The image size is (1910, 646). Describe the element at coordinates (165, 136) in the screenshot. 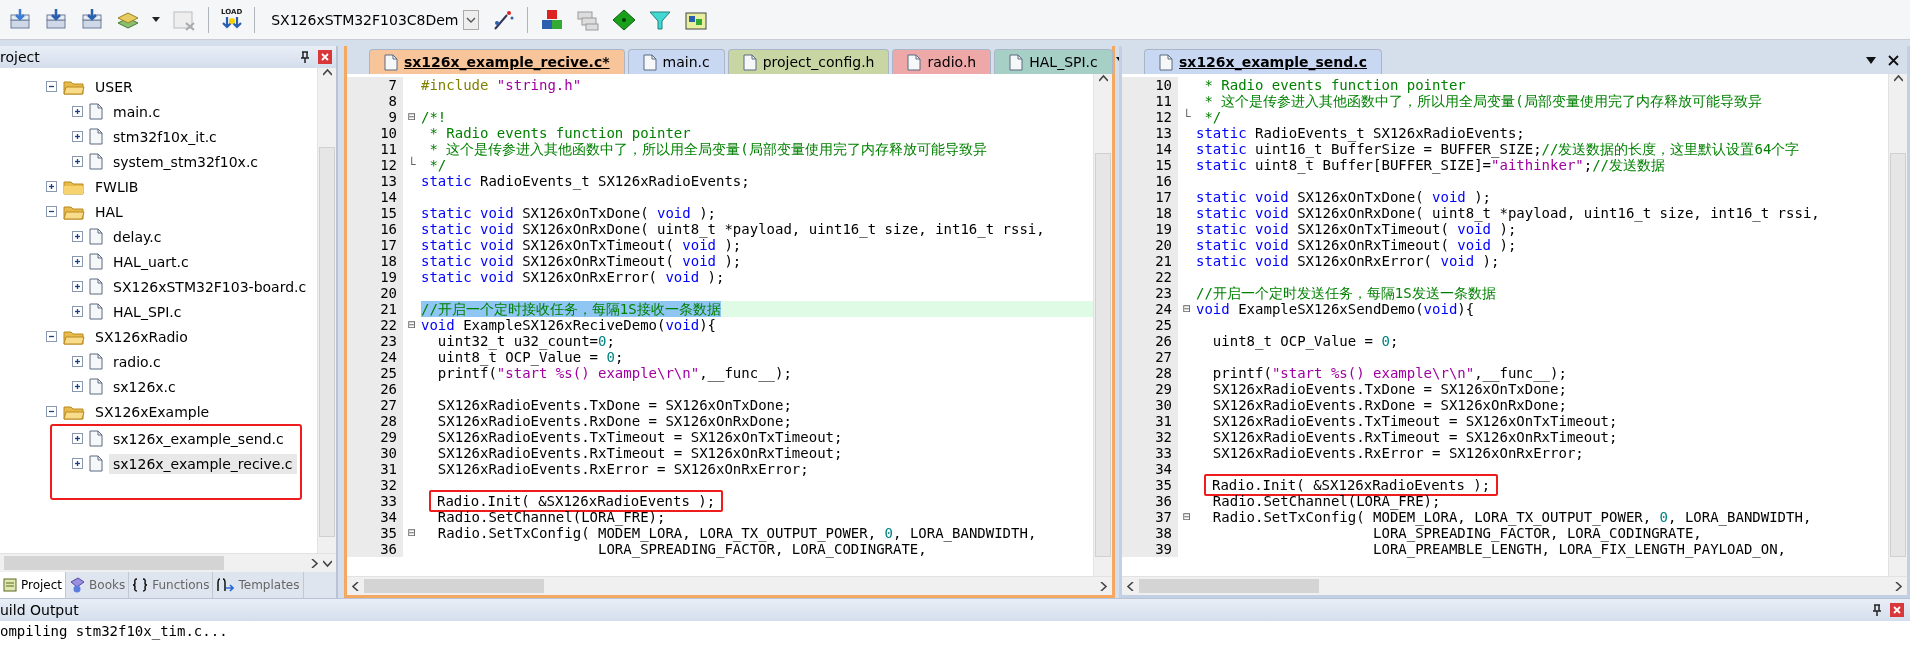

I see `tree-item: stm32f10x_it.c` at that location.